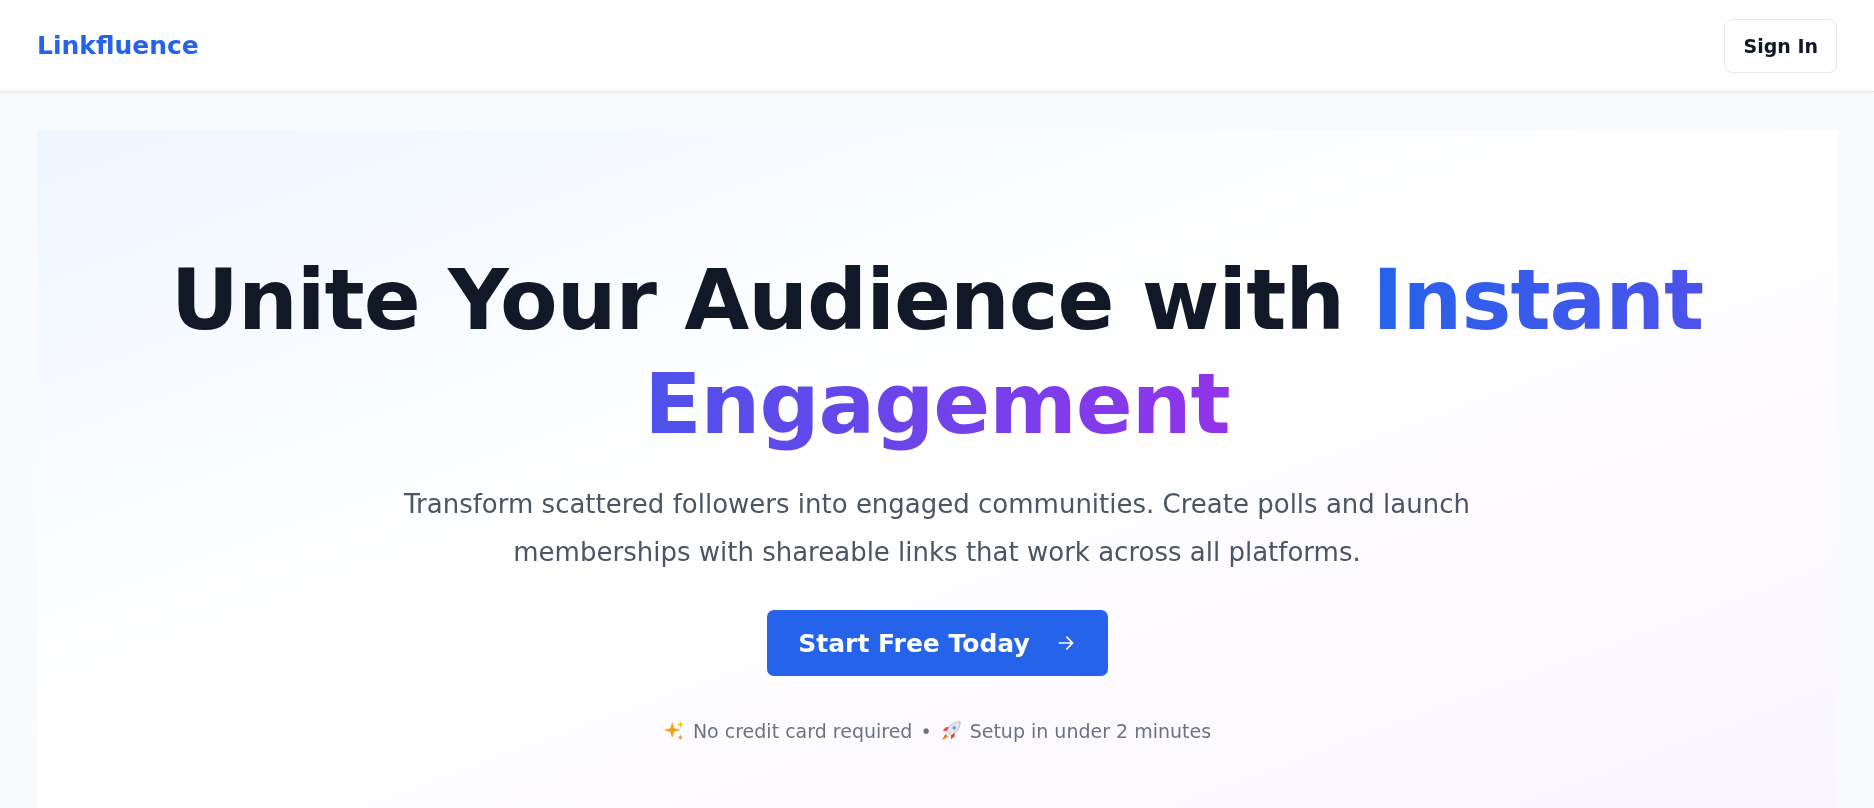 The height and width of the screenshot is (808, 1874). Describe the element at coordinates (1090, 731) in the screenshot. I see `note-text: Setup in under 2 minutes` at that location.